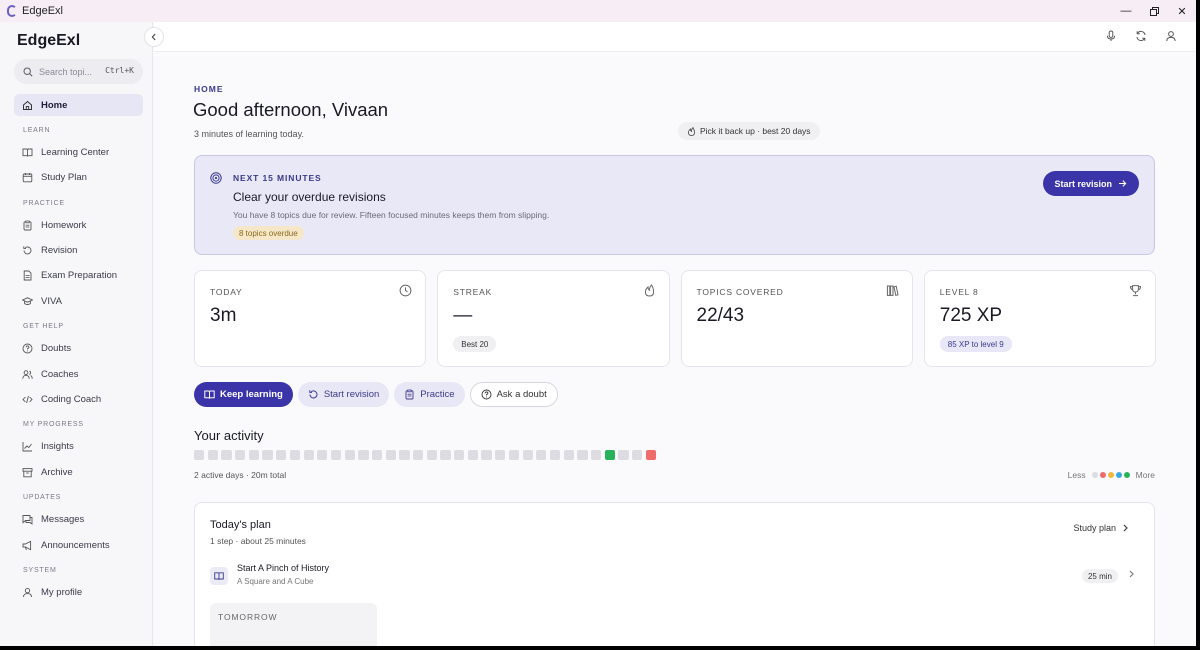 The height and width of the screenshot is (650, 1200). I want to click on sidebar-item-label: Coding Coach, so click(71, 400).